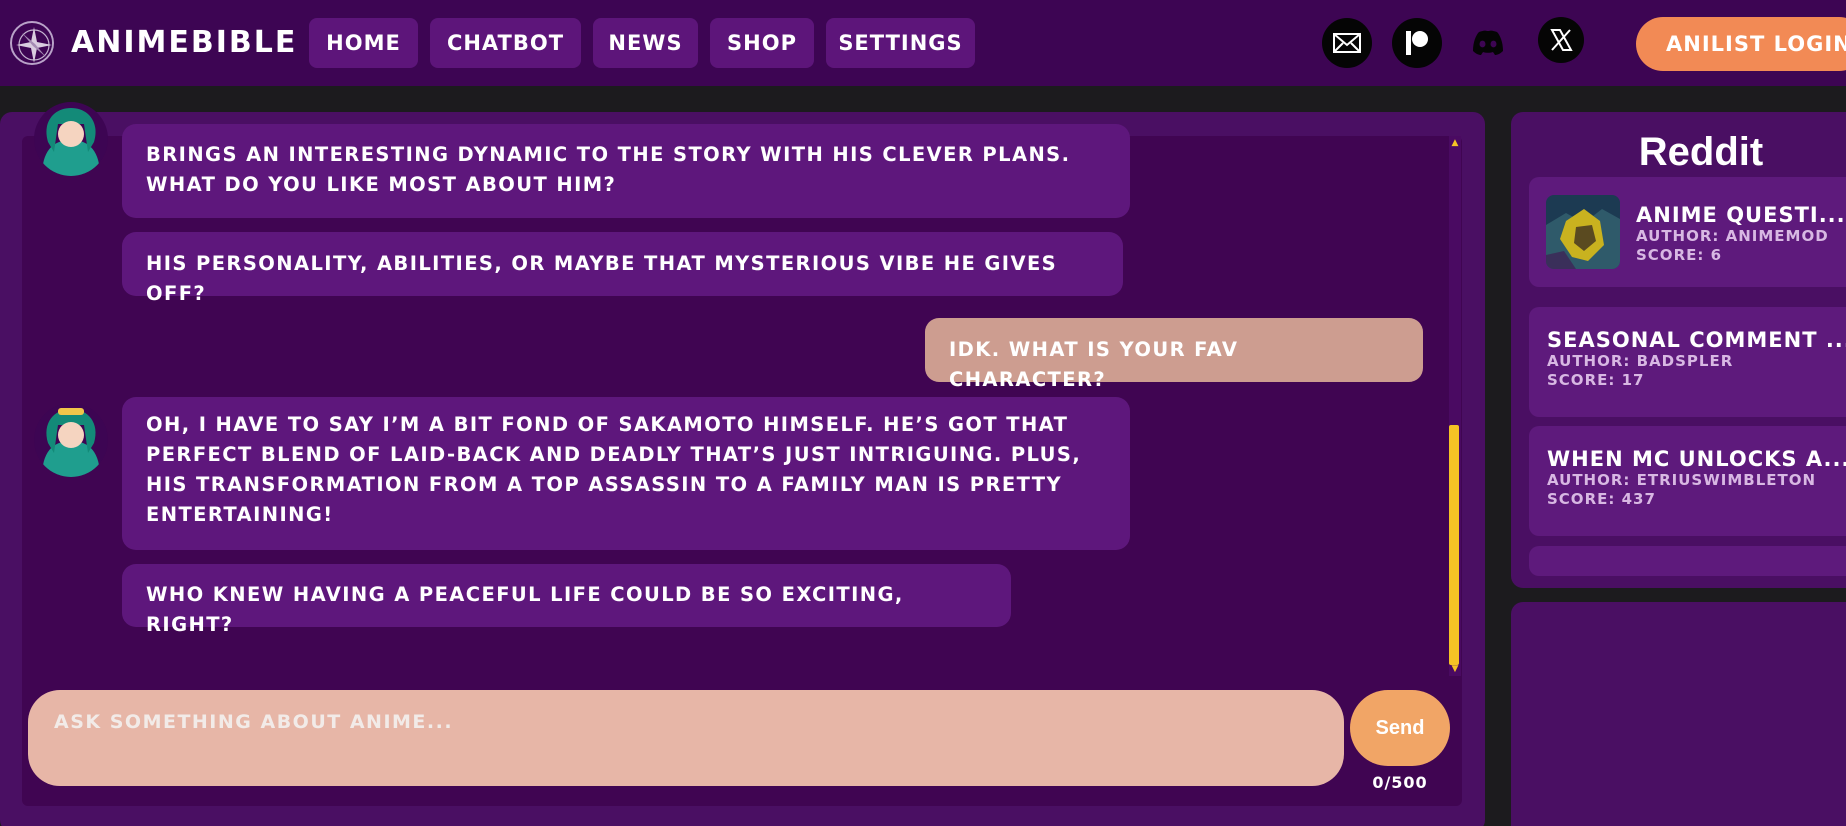 The width and height of the screenshot is (1846, 826). What do you see at coordinates (1687, 561) in the screenshot?
I see `reddit-post-card-partial` at bounding box center [1687, 561].